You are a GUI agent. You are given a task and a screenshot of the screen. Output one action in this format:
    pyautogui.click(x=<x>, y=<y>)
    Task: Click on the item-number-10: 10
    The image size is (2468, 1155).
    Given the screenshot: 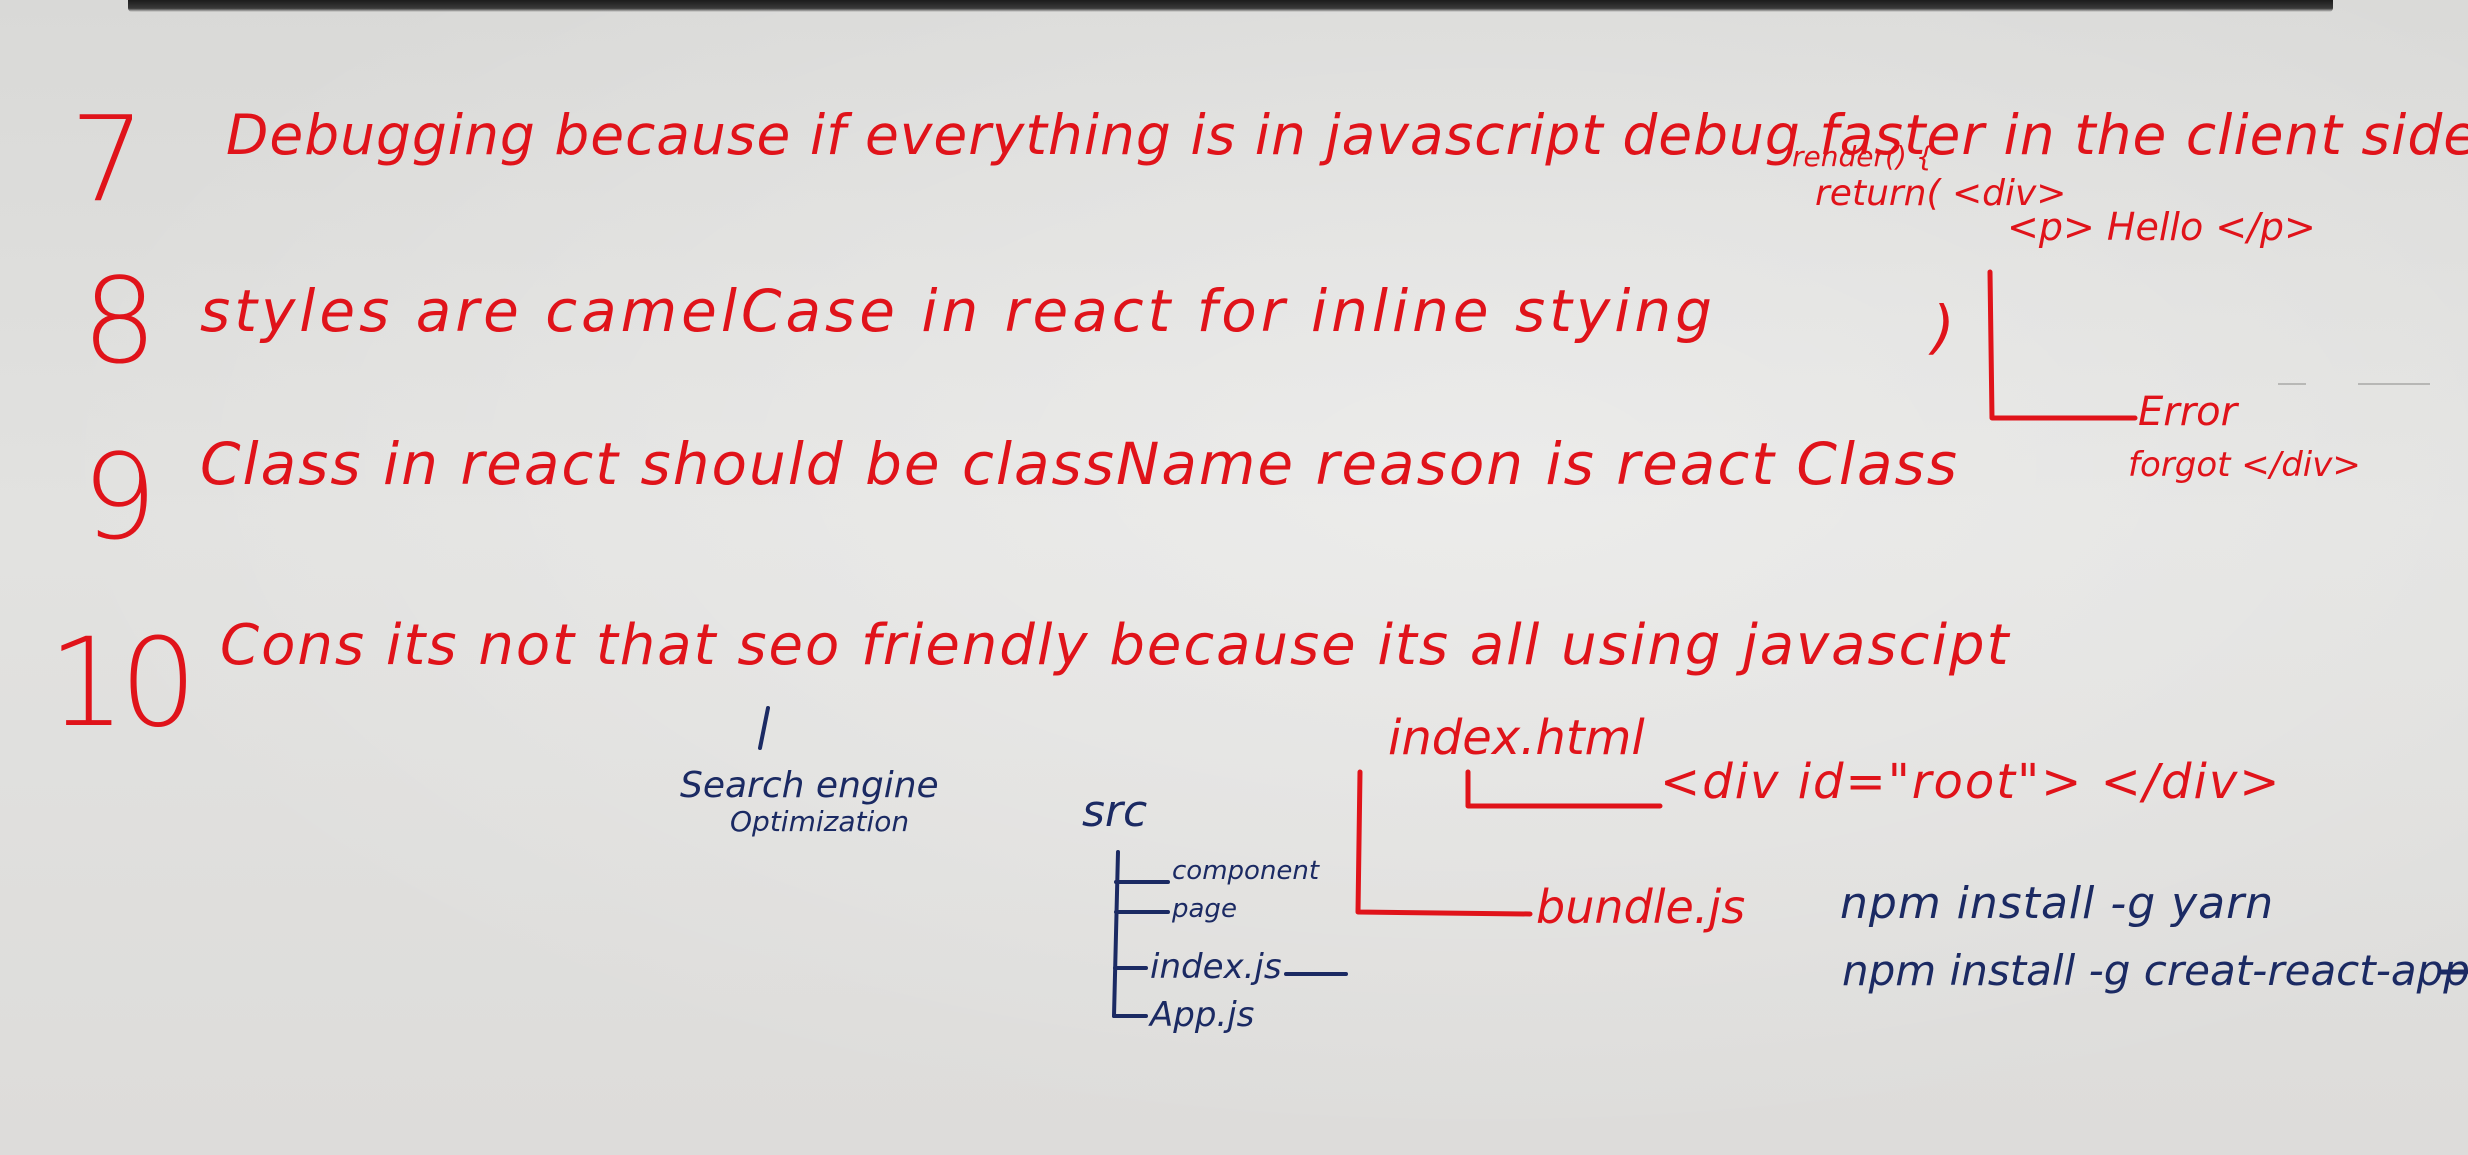 What is the action you would take?
    pyautogui.click(x=122, y=683)
    